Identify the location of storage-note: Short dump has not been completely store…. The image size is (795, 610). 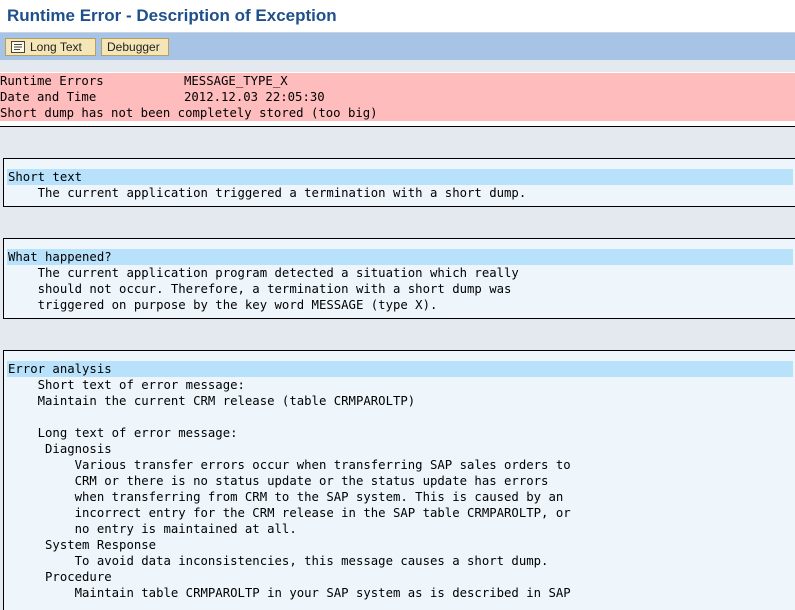
(397, 113).